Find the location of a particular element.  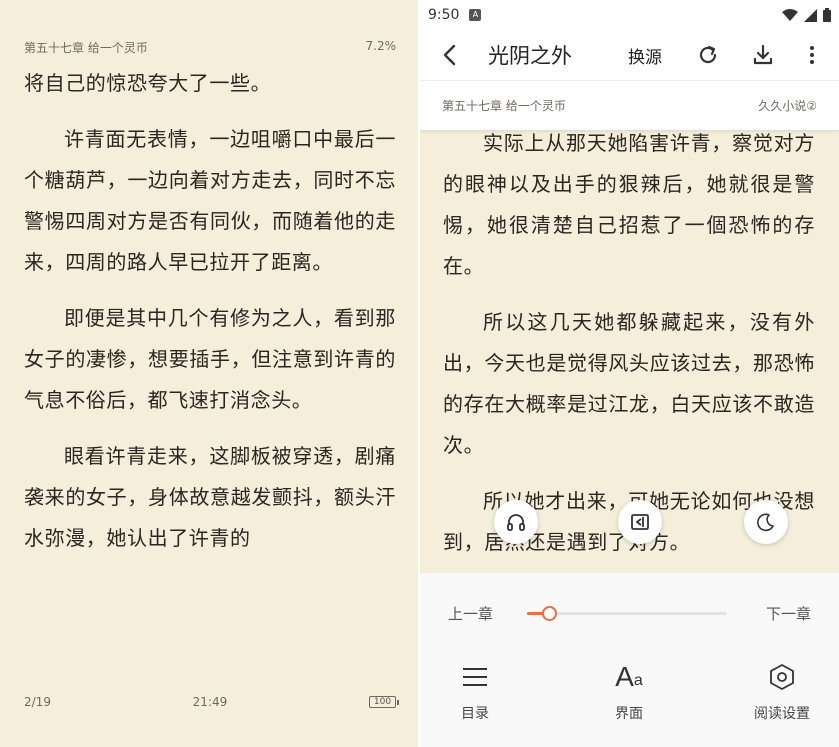

source-name: 久久小说② is located at coordinates (787, 105).